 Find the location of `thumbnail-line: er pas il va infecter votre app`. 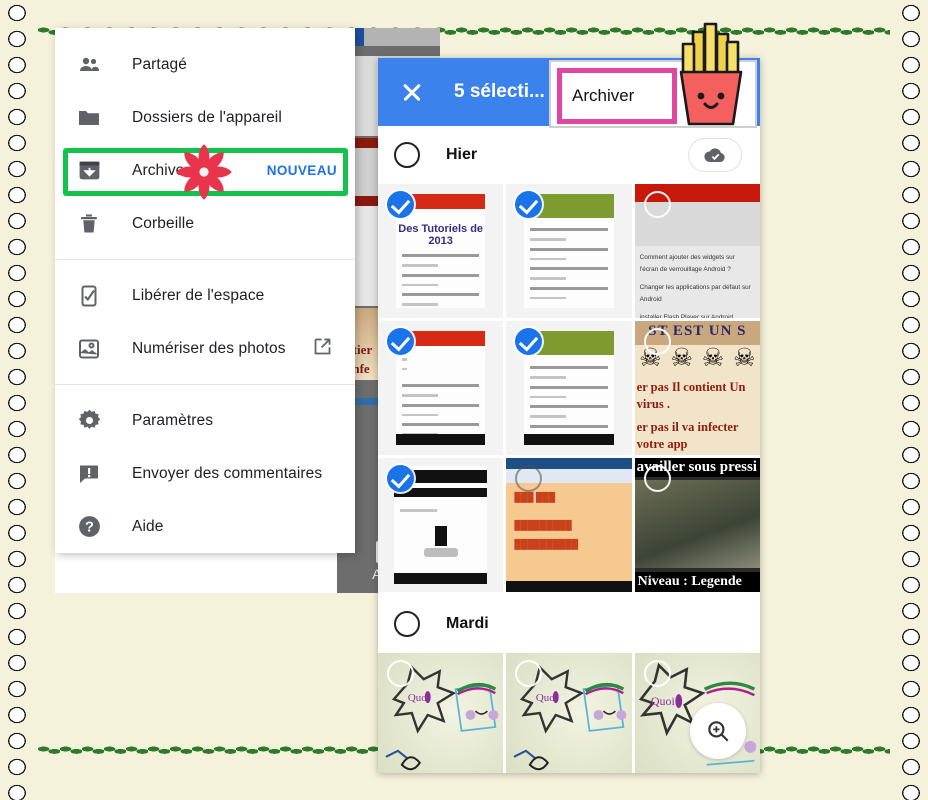

thumbnail-line: er pas il va infecter votre app is located at coordinates (687, 435).